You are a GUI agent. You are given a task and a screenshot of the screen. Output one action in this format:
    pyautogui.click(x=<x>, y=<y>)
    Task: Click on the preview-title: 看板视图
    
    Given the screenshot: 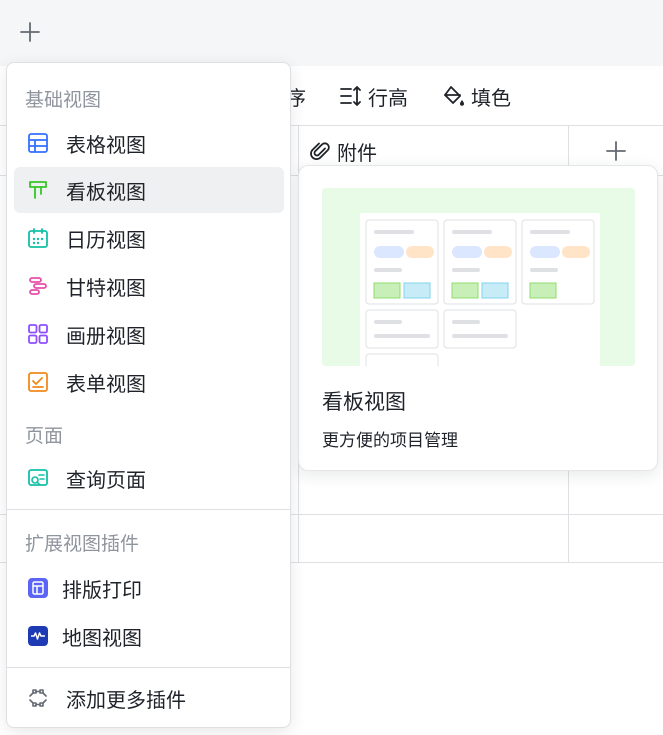 What is the action you would take?
    pyautogui.click(x=364, y=402)
    